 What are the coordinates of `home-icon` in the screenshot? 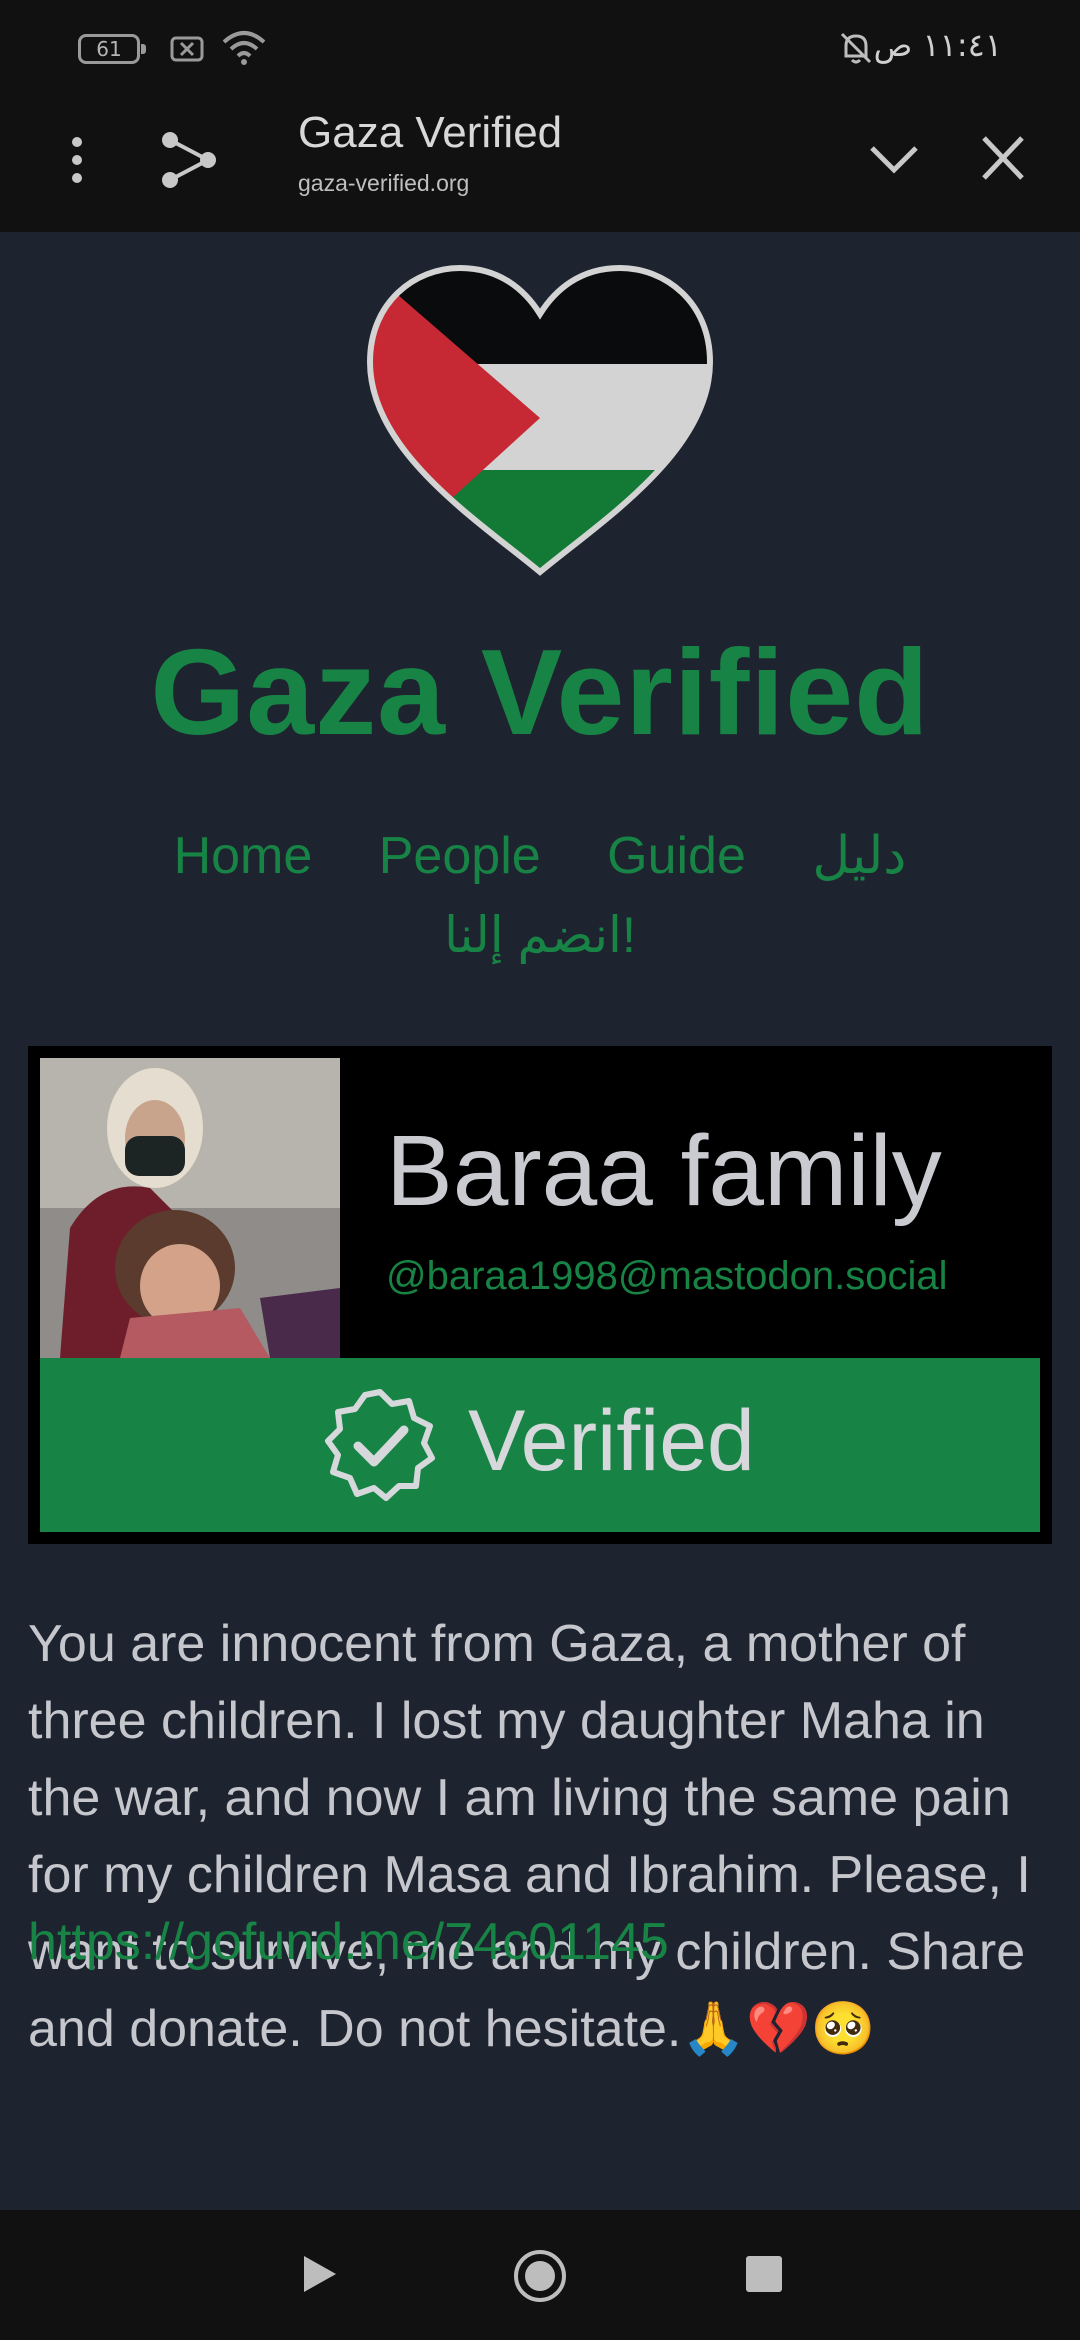 It's located at (540, 2276).